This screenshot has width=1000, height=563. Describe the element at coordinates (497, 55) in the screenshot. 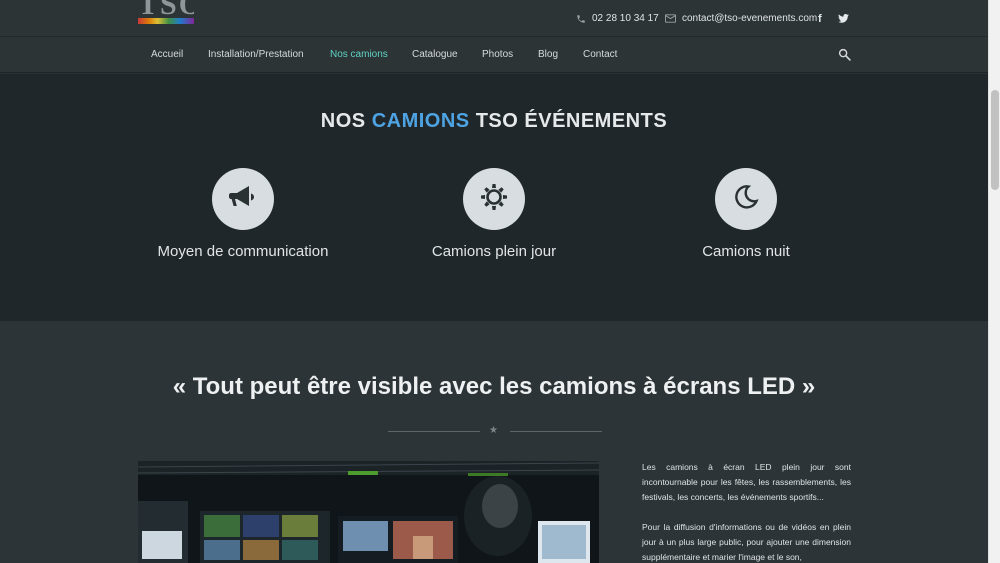

I see `nav-item-photos: Photos` at that location.